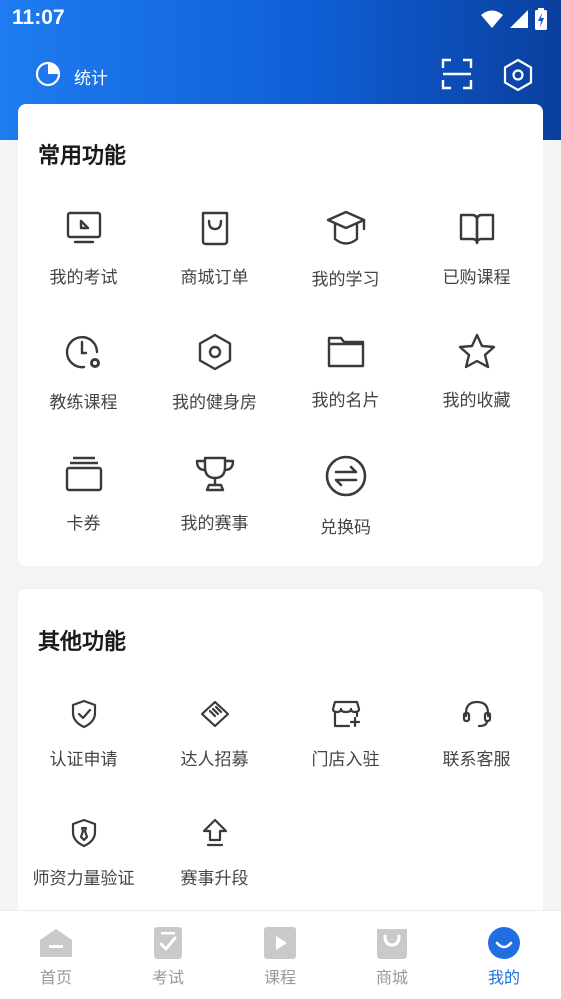  I want to click on bottom-tab-bar: 首页 考试 课程 商城 我的, so click(280, 954).